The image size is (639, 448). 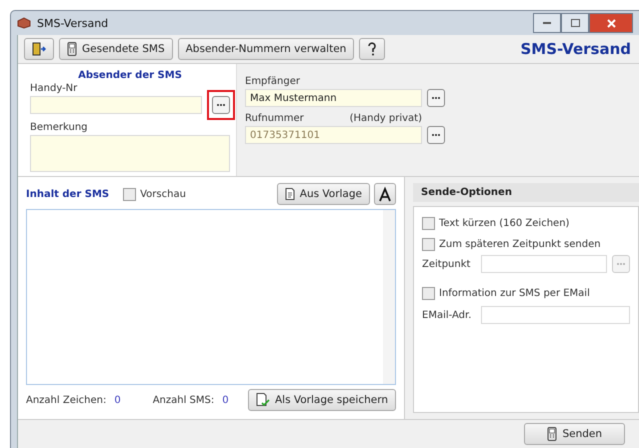 I want to click on save-template-button: Als Vorlage speichern, so click(x=322, y=400).